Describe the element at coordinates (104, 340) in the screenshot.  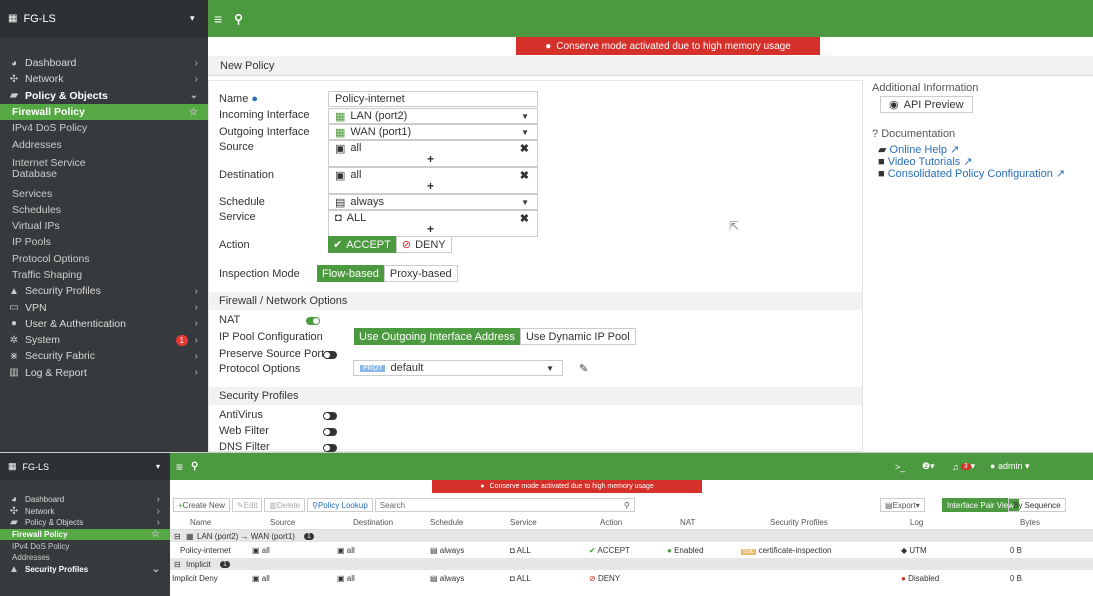
I see `sidebar-item-system: ✲ System 1 ›` at that location.